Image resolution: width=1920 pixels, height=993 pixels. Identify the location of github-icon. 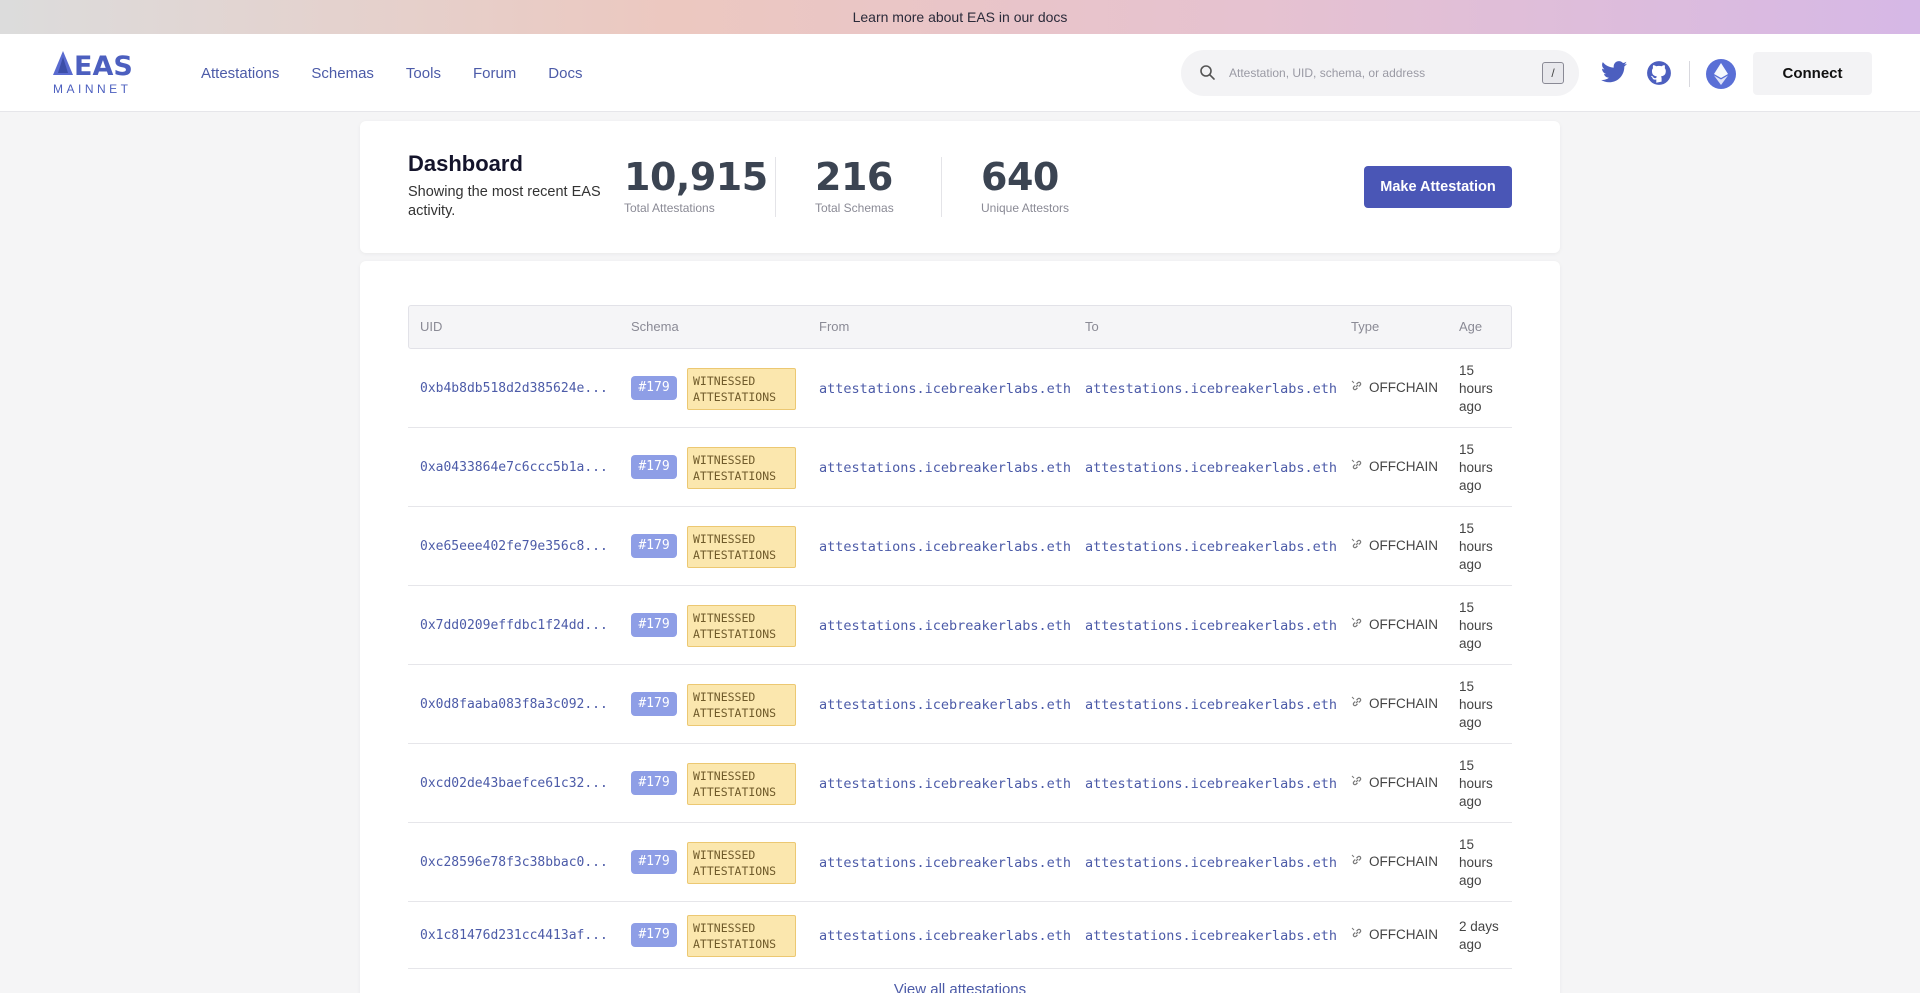
(1659, 73).